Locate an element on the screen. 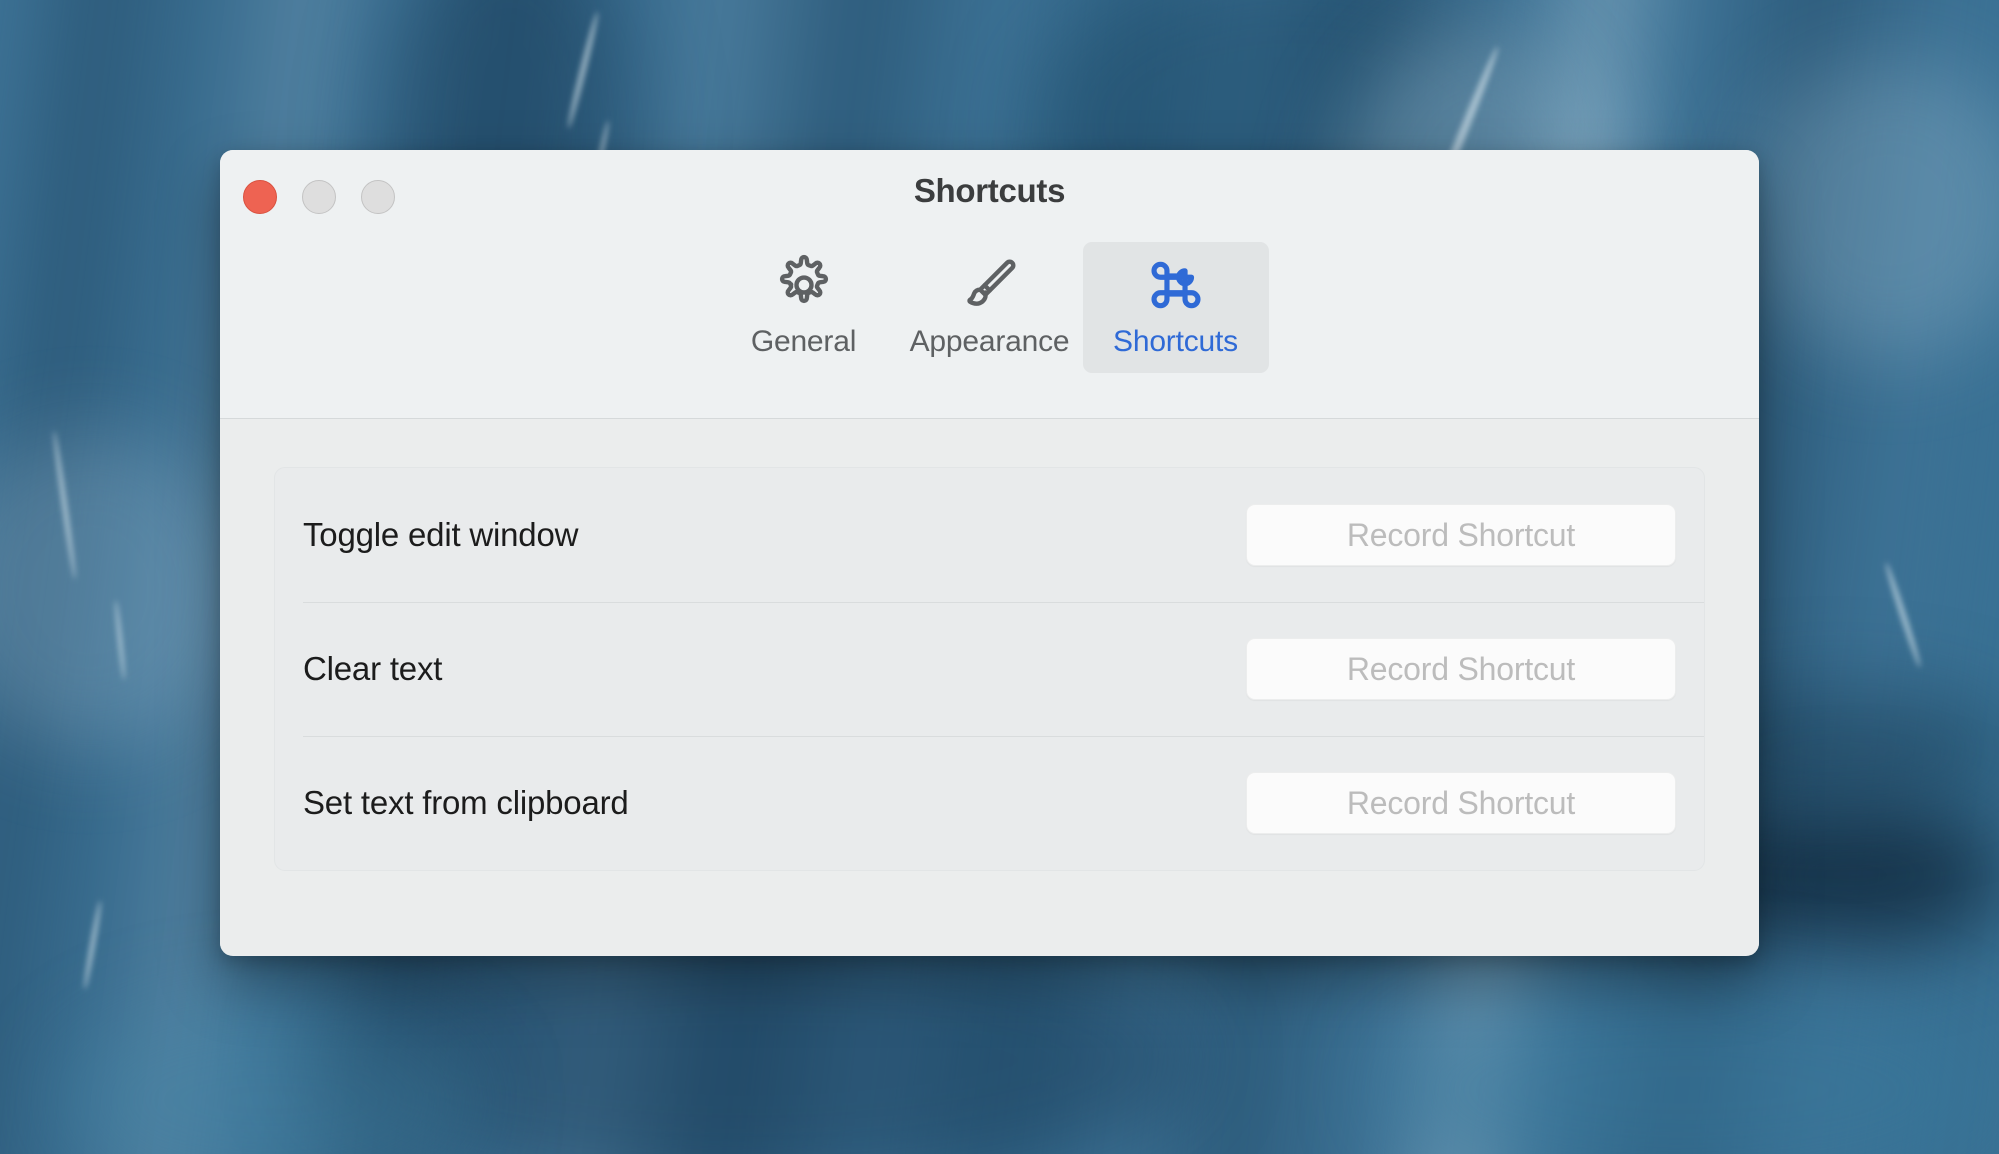 This screenshot has height=1154, width=1999. window-title: Shortcuts is located at coordinates (989, 190).